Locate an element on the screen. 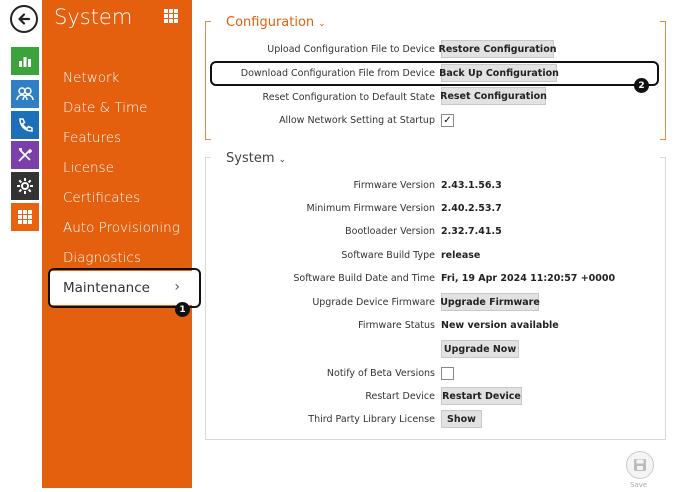 This screenshot has width=680, height=492. grid-menu-icon is located at coordinates (171, 16).